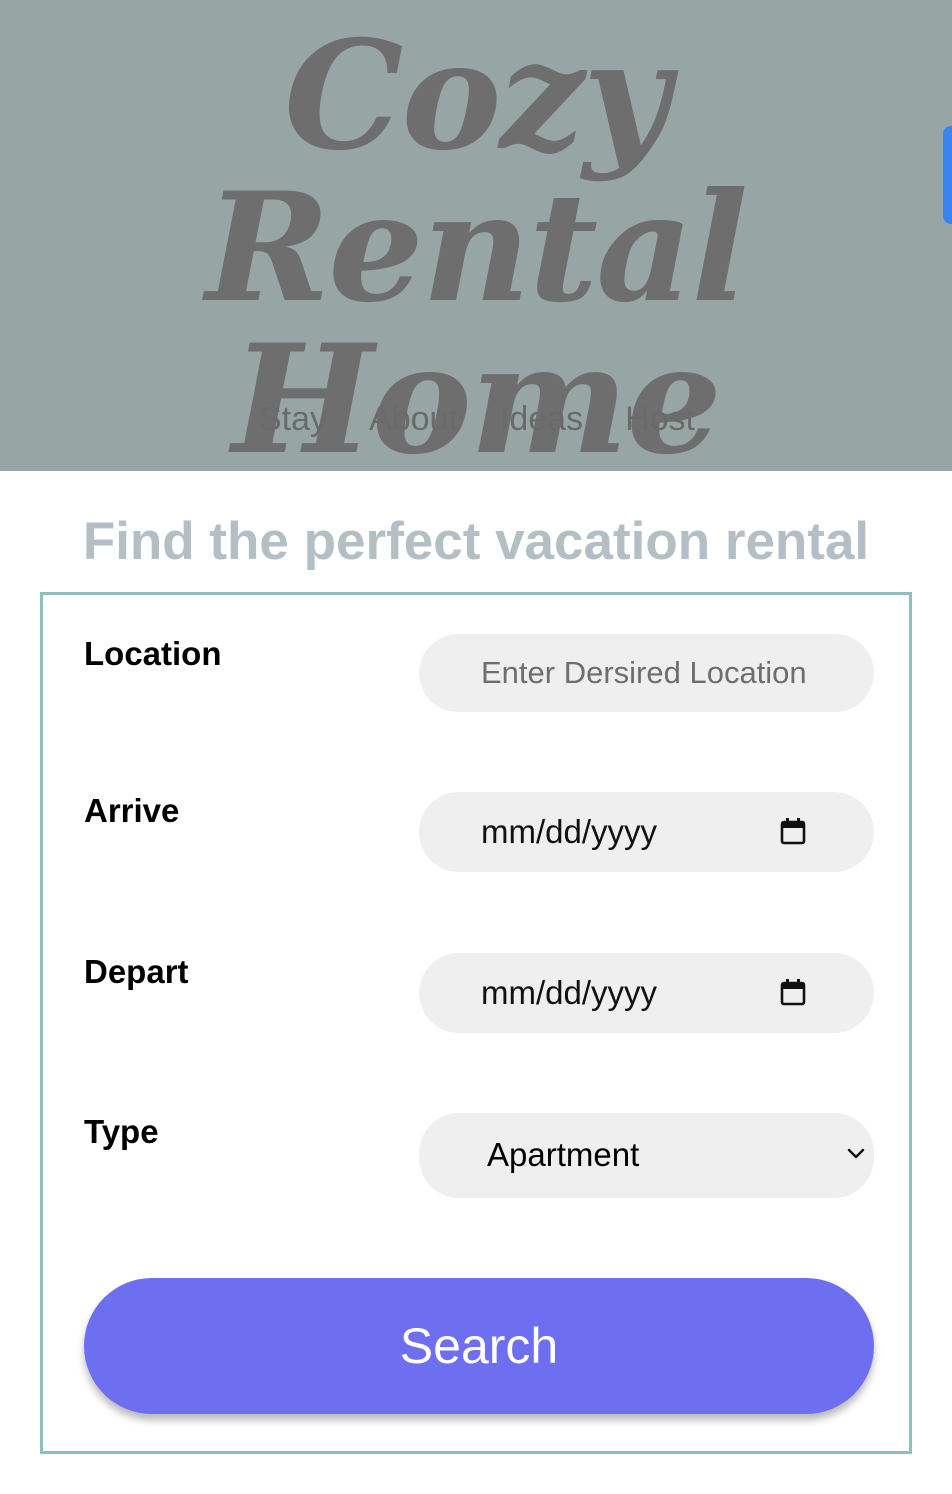 The width and height of the screenshot is (952, 1494). What do you see at coordinates (947, 175) in the screenshot?
I see `side-scroll-tab` at bounding box center [947, 175].